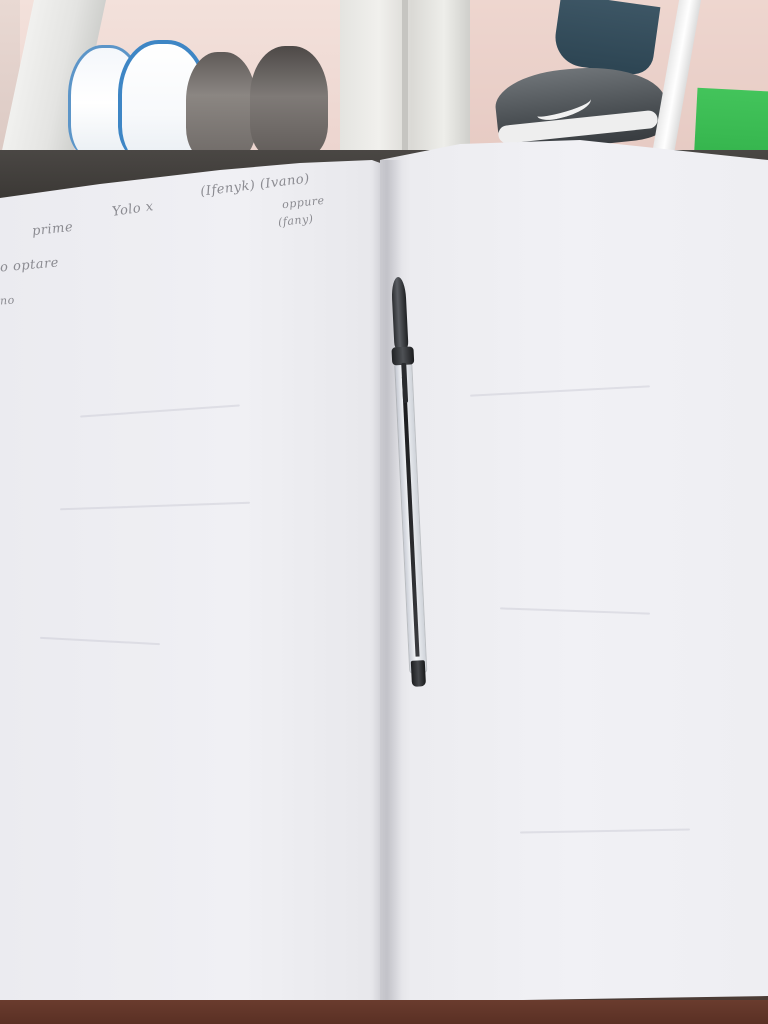 The height and width of the screenshot is (1024, 768). What do you see at coordinates (384, 1012) in the screenshot?
I see `wooden-table` at bounding box center [384, 1012].